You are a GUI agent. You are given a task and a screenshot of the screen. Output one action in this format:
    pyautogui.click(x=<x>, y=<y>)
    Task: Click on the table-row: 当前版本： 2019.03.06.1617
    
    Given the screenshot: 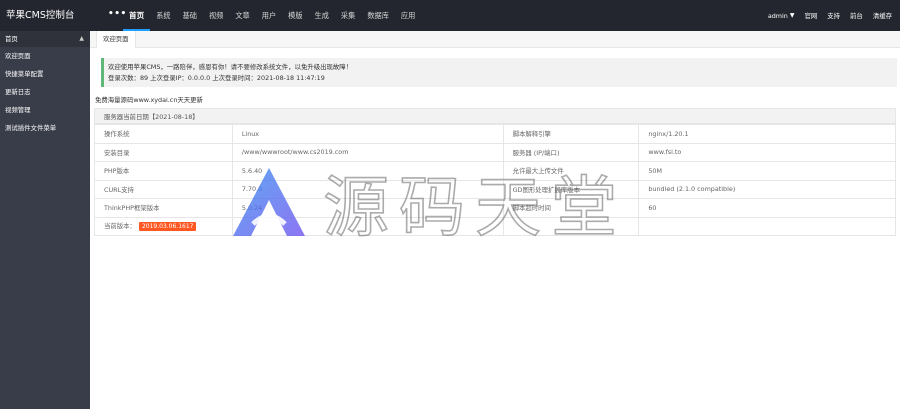 What is the action you would take?
    pyautogui.click(x=495, y=226)
    